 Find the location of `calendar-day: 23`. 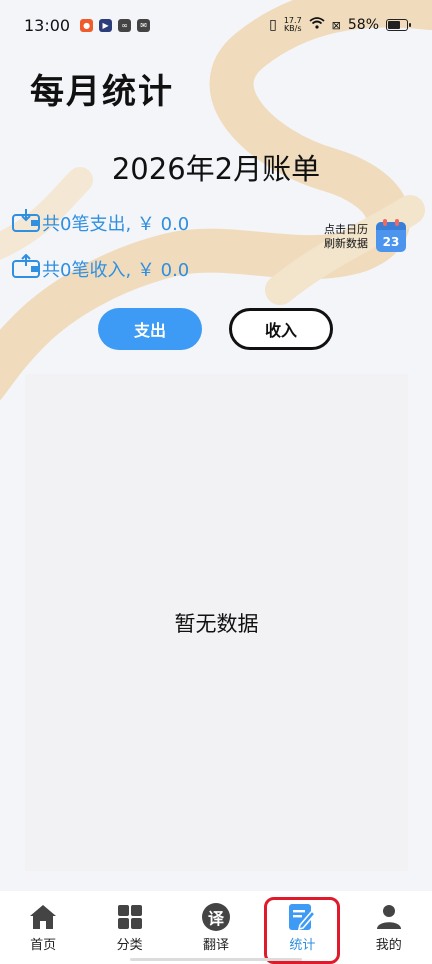

calendar-day: 23 is located at coordinates (391, 242).